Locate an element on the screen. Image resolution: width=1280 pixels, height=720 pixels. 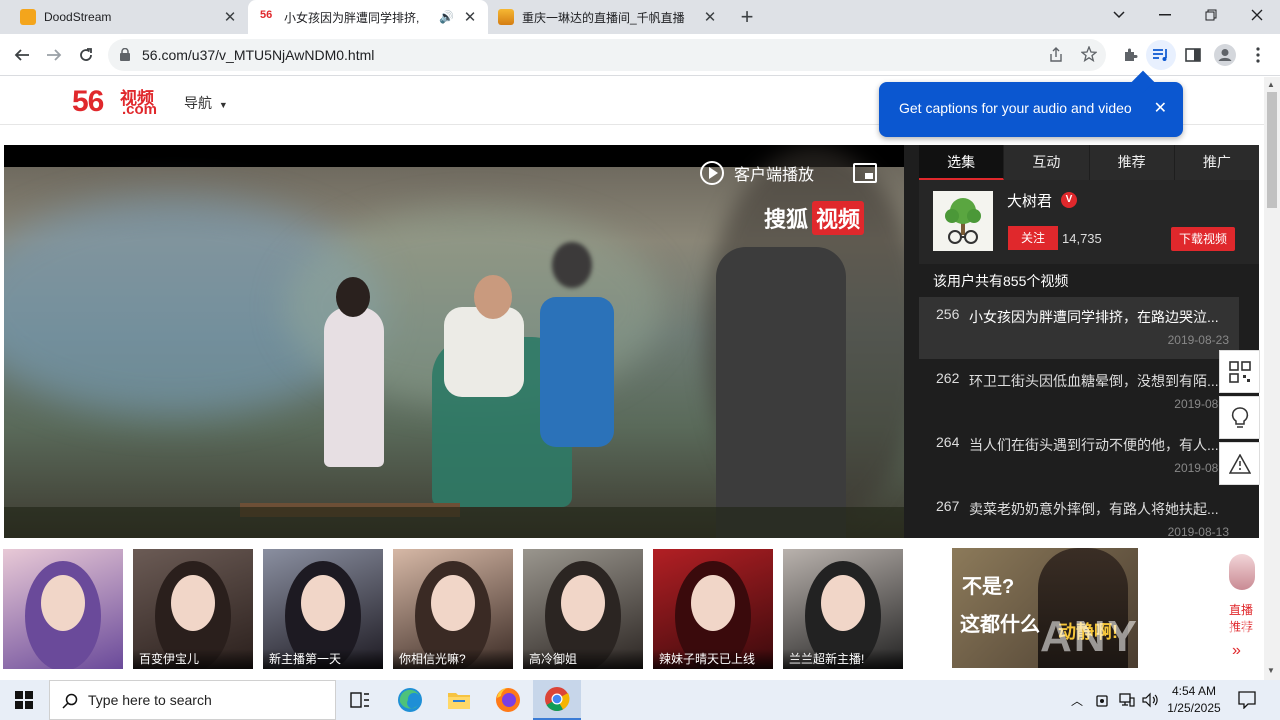
site-logo-number: 56 is located at coordinates (88, 102).